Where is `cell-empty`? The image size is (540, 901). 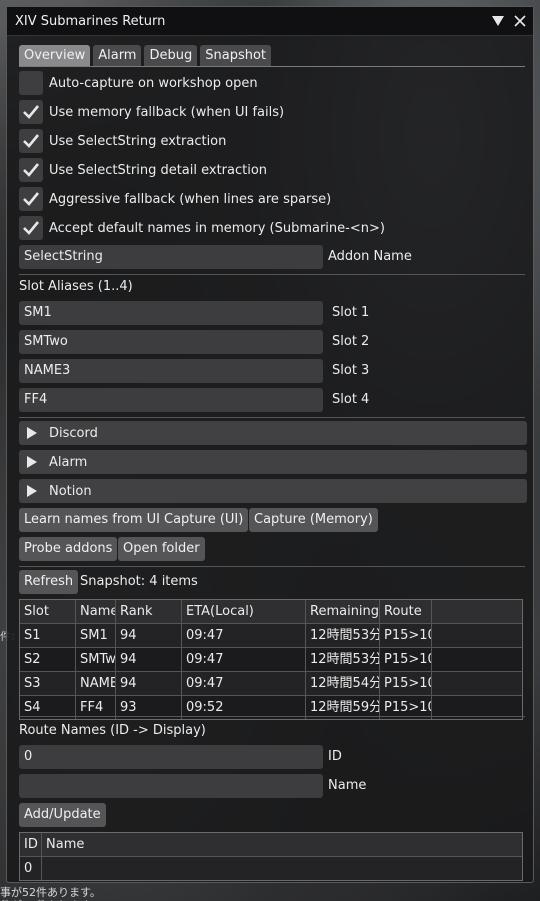 cell-empty is located at coordinates (477, 659).